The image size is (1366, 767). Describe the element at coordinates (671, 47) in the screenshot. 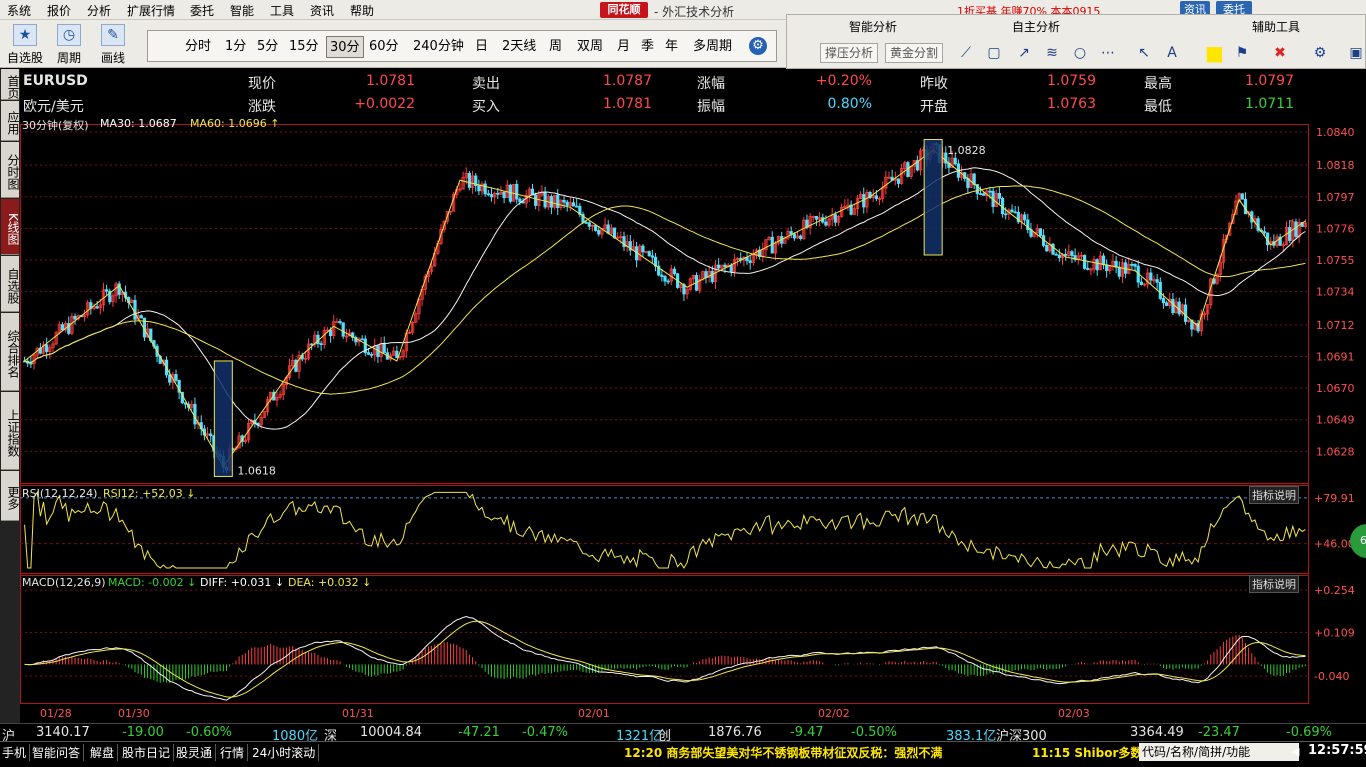

I see `period-13: 年` at that location.